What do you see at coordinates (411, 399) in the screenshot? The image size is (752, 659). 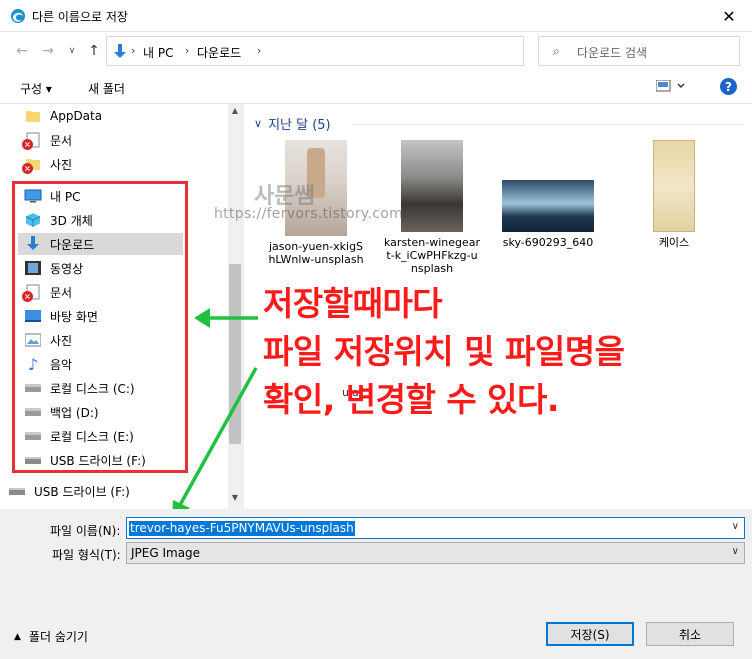 I see `annotation-line: 확인, 변경할 수 있다.` at bounding box center [411, 399].